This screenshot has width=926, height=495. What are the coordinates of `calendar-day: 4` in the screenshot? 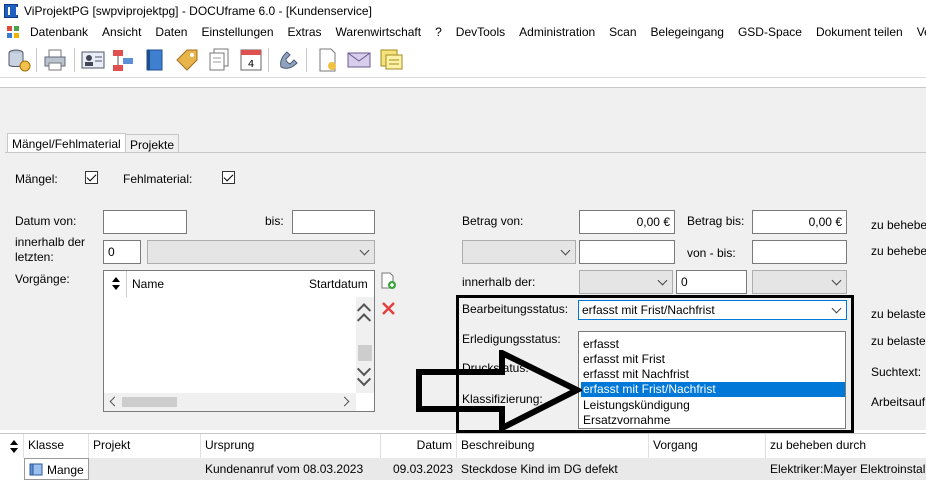 It's located at (251, 64).